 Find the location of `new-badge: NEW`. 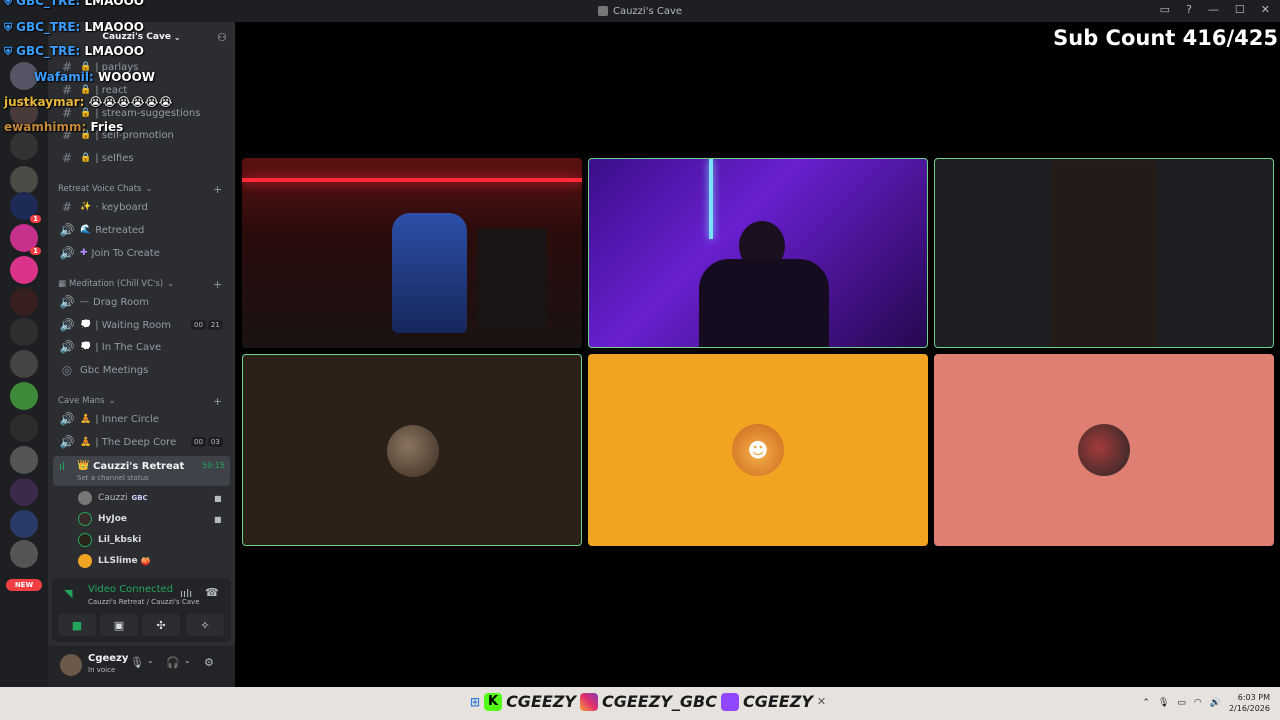

new-badge: NEW is located at coordinates (24, 585).